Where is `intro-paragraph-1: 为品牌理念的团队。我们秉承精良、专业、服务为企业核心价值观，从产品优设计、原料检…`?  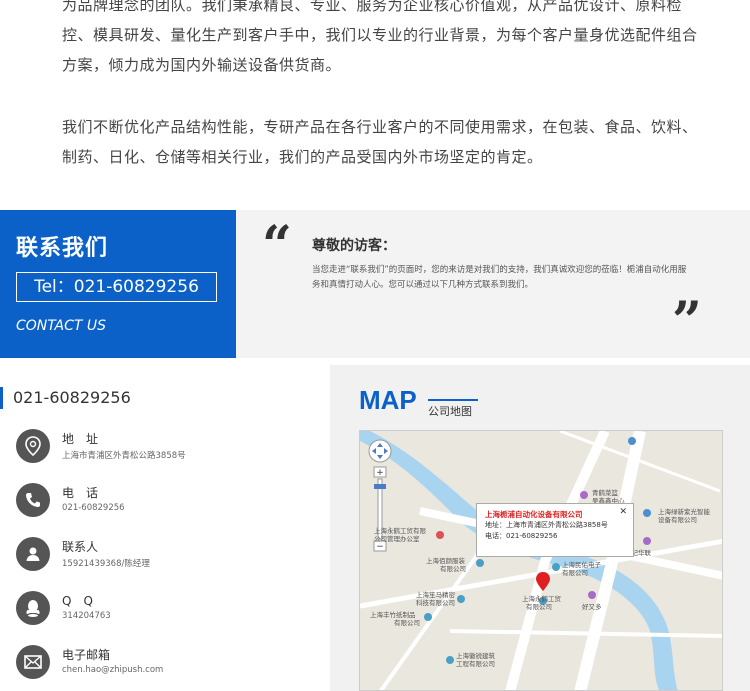 intro-paragraph-1: 为品牌理念的团队。我们秉承精良、专业、服务为企业核心价值观，从产品优设计、原料检… is located at coordinates (380, 37).